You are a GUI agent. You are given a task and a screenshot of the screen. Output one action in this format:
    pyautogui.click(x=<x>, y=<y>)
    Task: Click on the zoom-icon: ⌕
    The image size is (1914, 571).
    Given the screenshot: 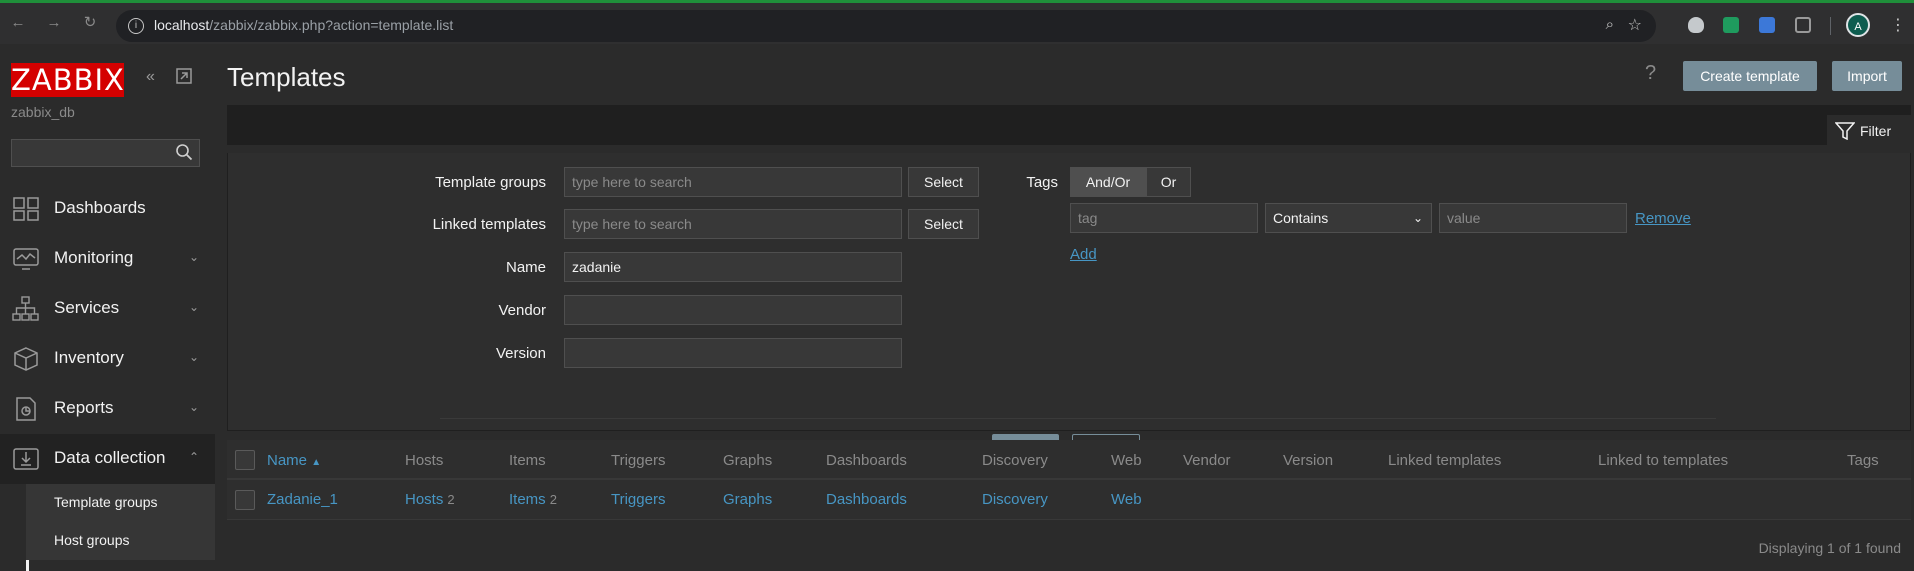 What is the action you would take?
    pyautogui.click(x=1610, y=24)
    